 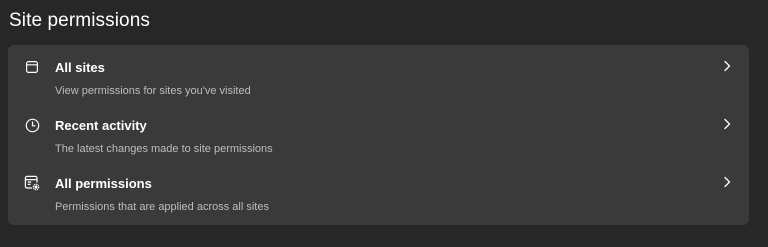 I want to click on browser-page-icon, so click(x=32, y=67).